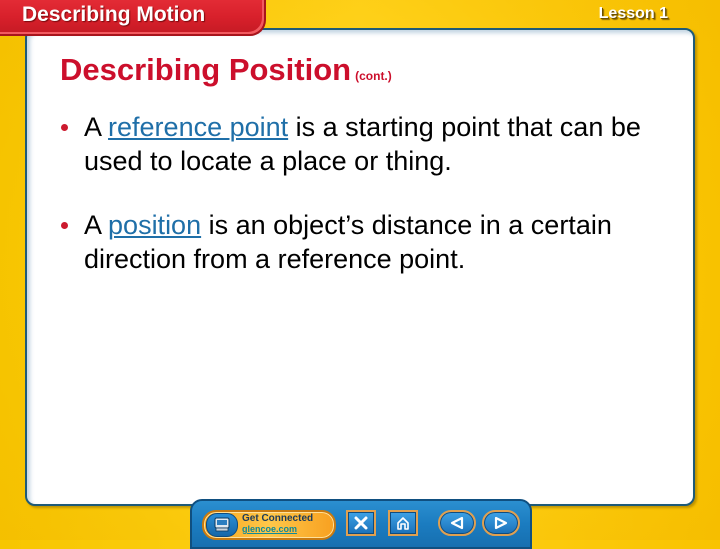 This screenshot has height=549, width=720. I want to click on home-button, so click(403, 523).